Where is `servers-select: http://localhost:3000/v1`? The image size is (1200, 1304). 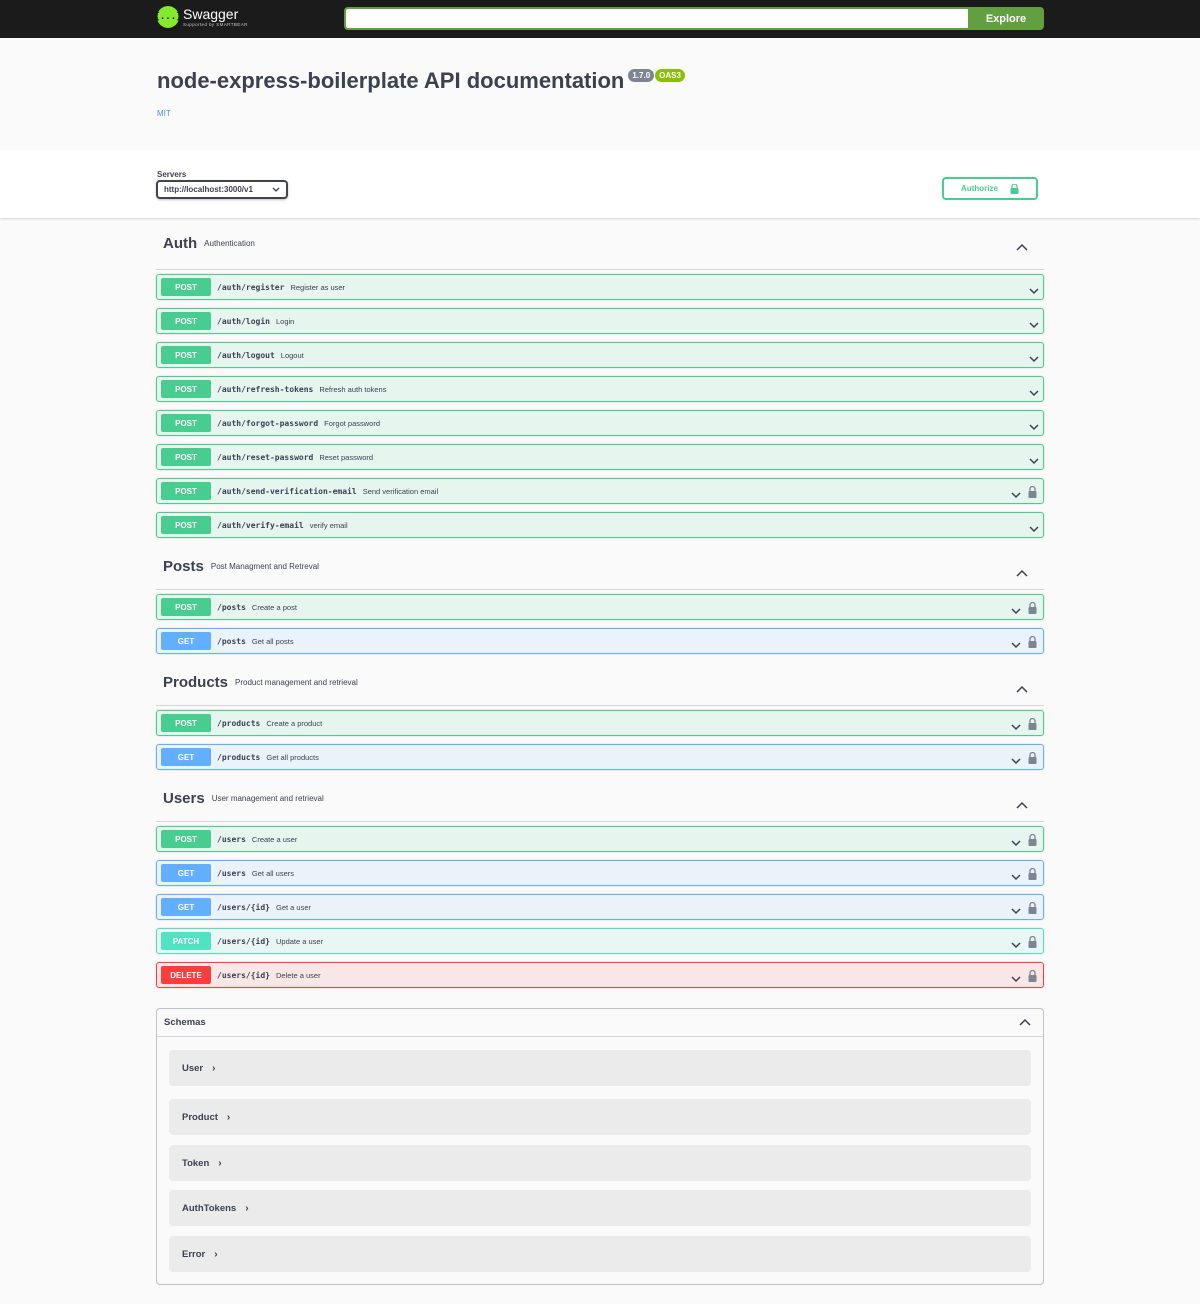 servers-select: http://localhost:3000/v1 is located at coordinates (222, 189).